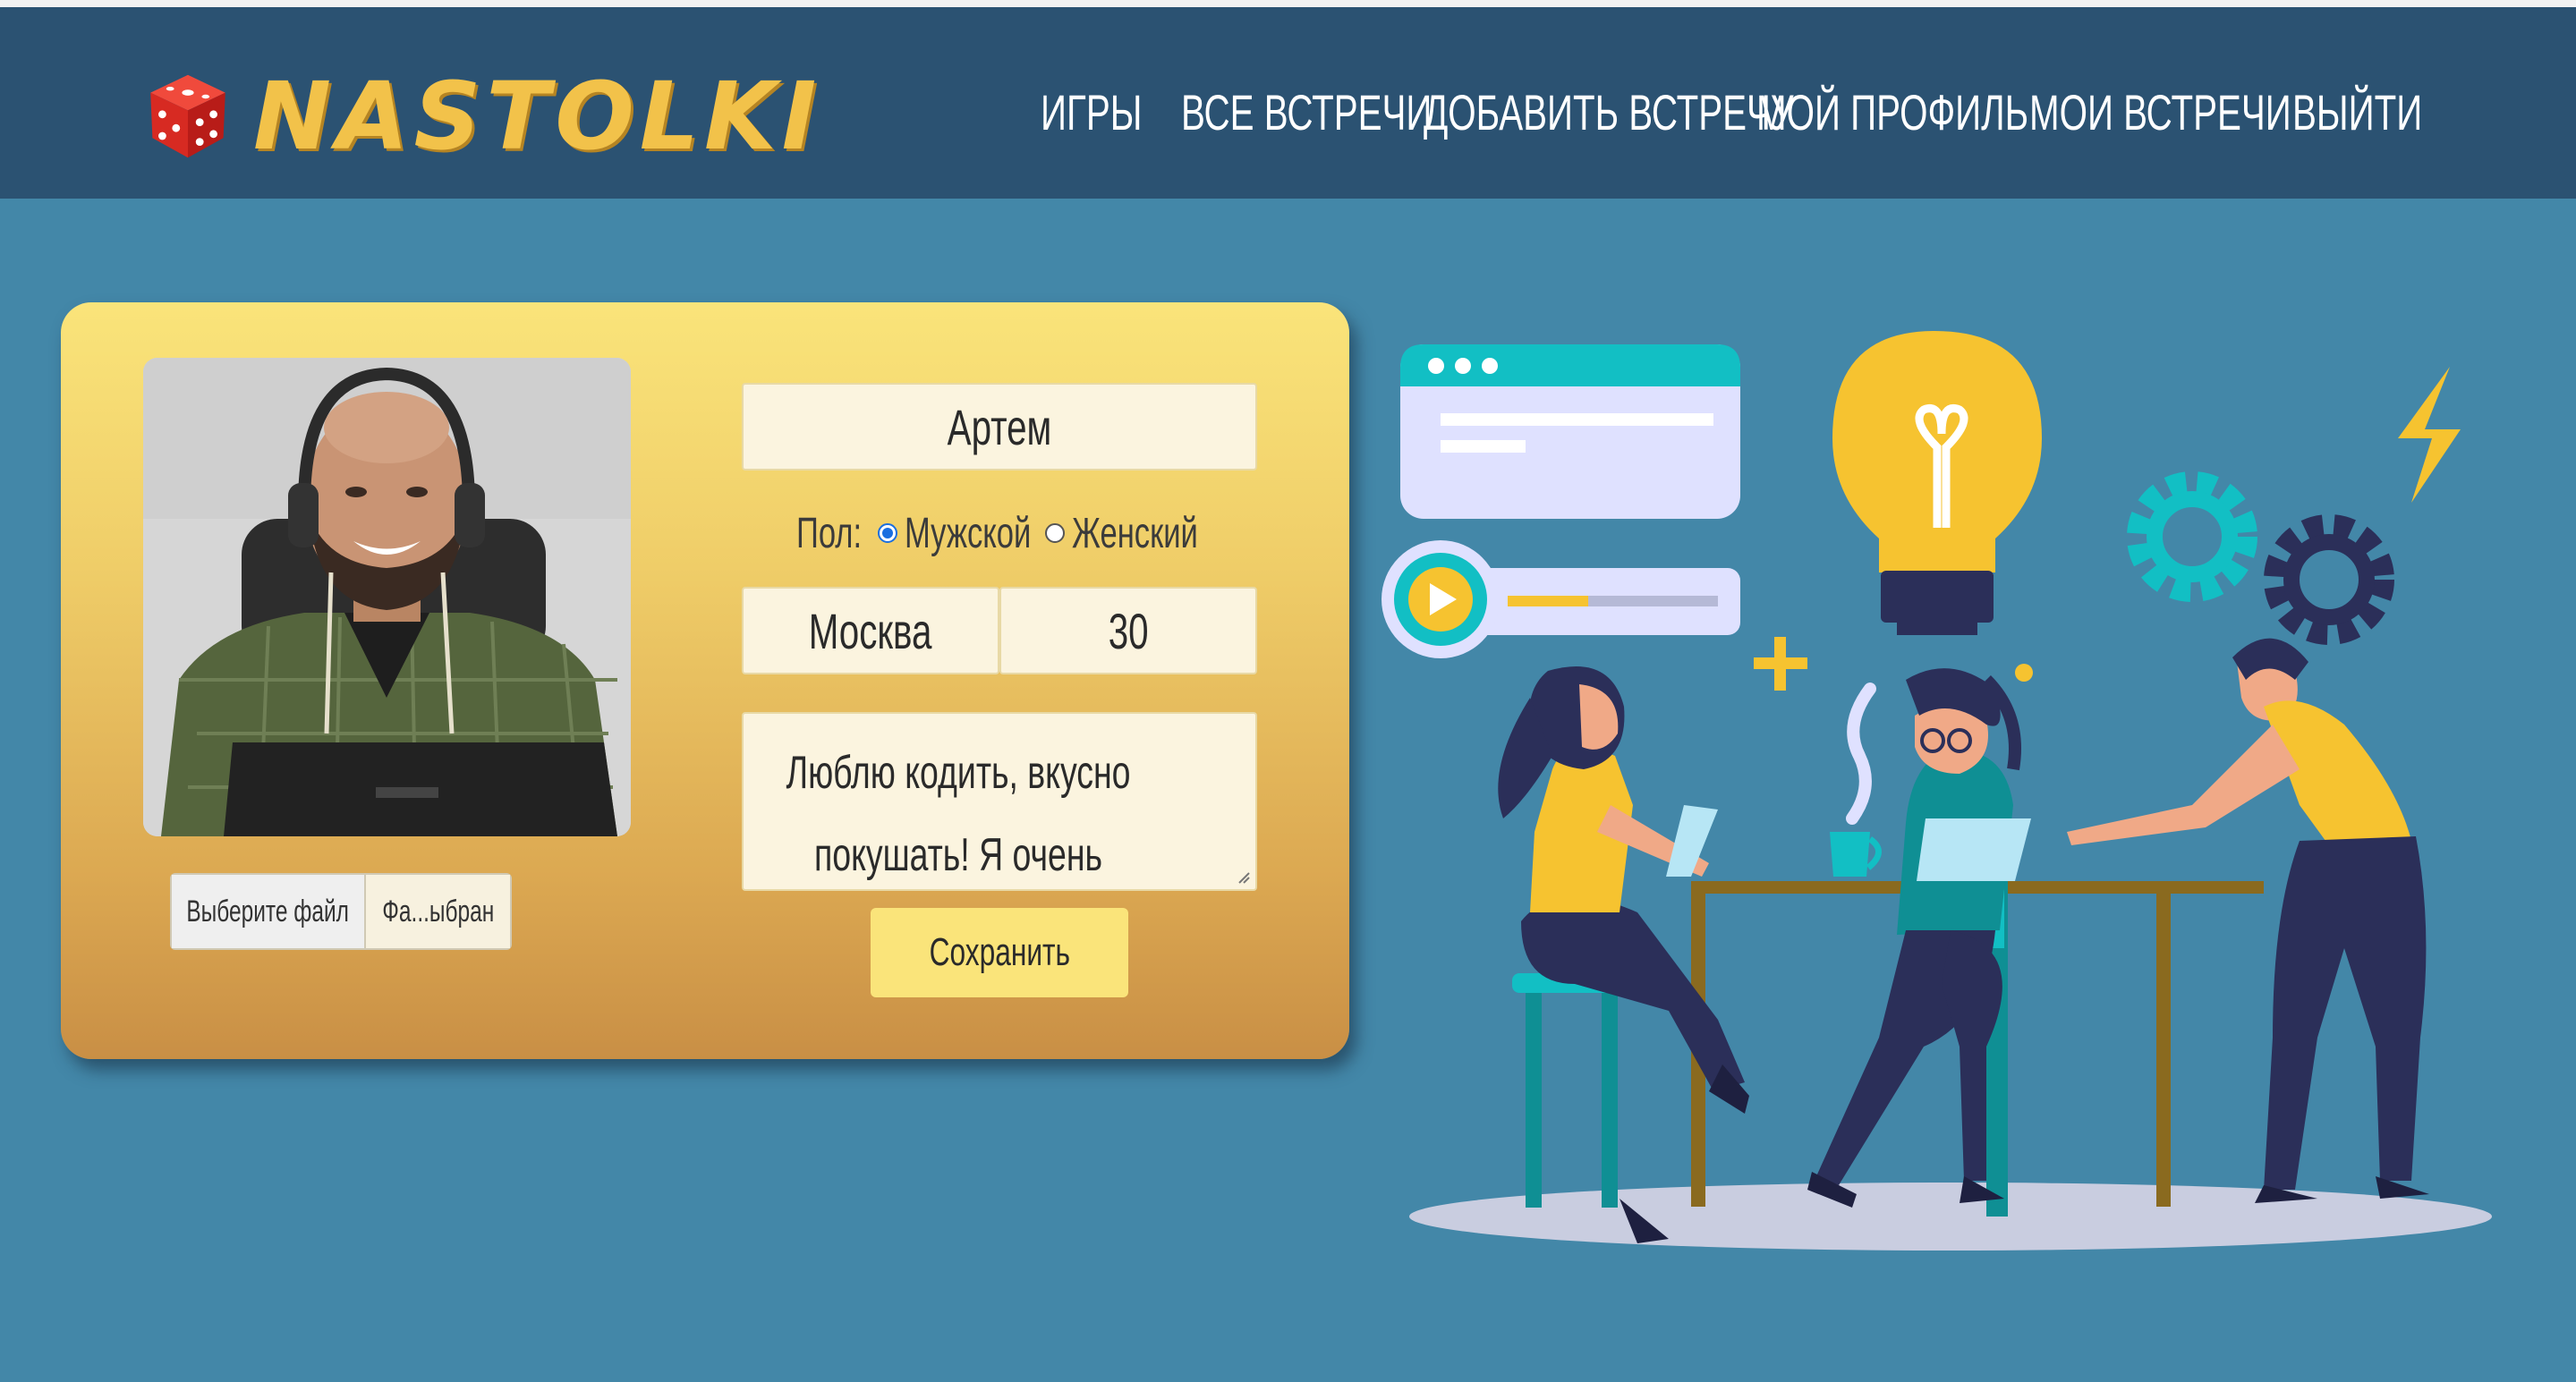  I want to click on gender-female-radio, so click(1054, 533).